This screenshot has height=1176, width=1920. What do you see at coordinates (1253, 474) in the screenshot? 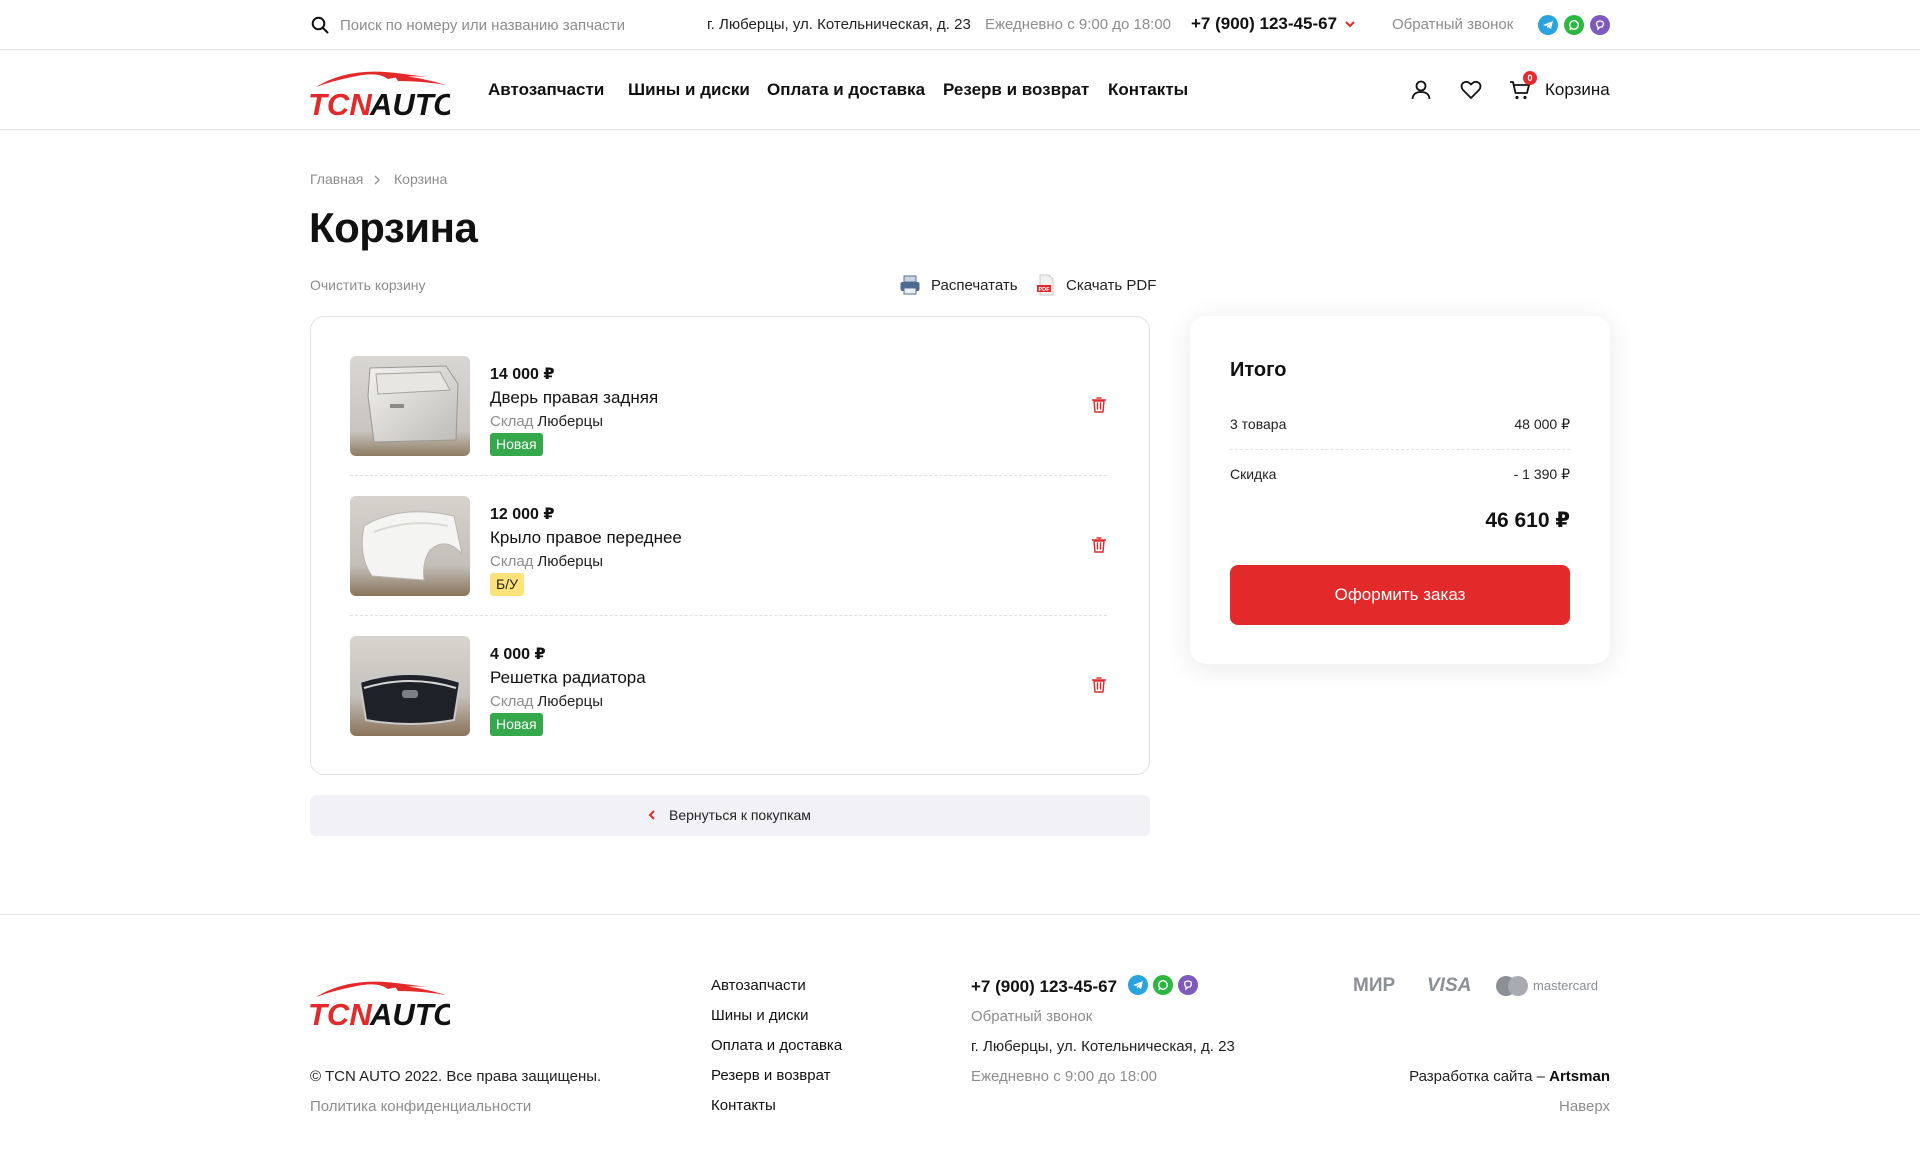
I see `summary-discount-label: Скидка` at bounding box center [1253, 474].